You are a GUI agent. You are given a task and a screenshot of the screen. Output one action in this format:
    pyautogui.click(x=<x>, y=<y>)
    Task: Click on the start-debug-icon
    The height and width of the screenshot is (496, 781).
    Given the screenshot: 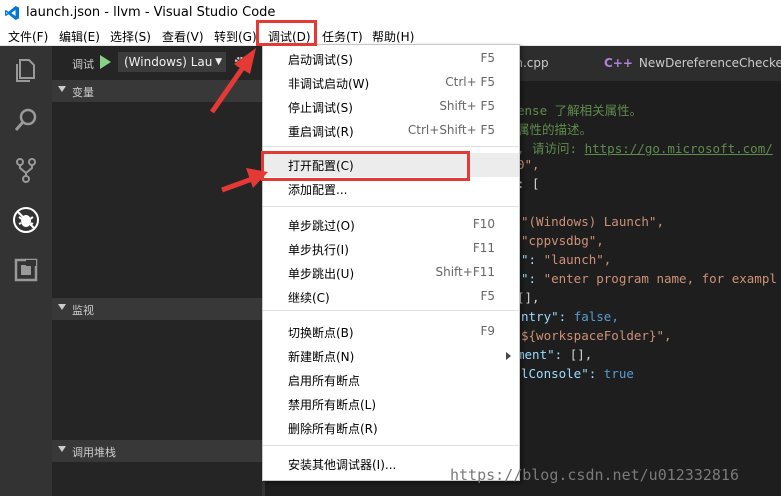 What is the action you would take?
    pyautogui.click(x=105, y=62)
    